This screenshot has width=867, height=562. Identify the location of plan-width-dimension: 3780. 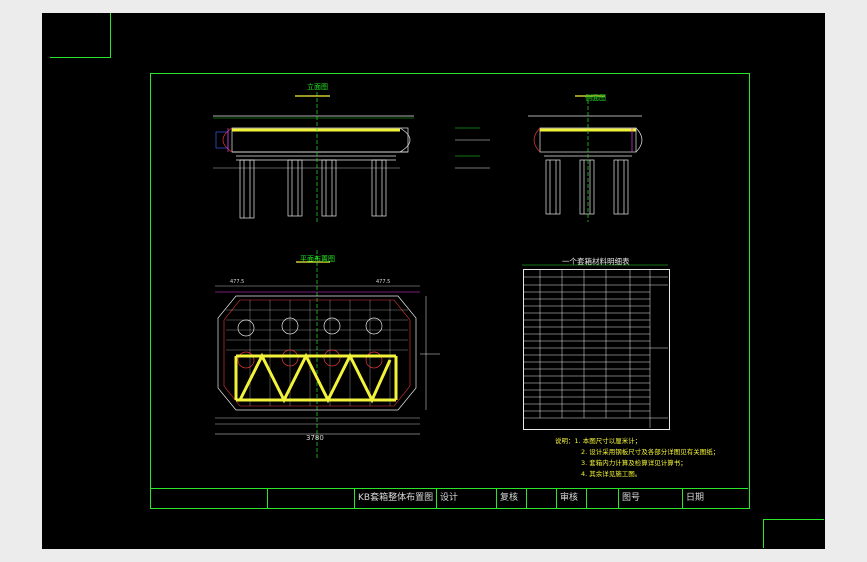
(315, 438).